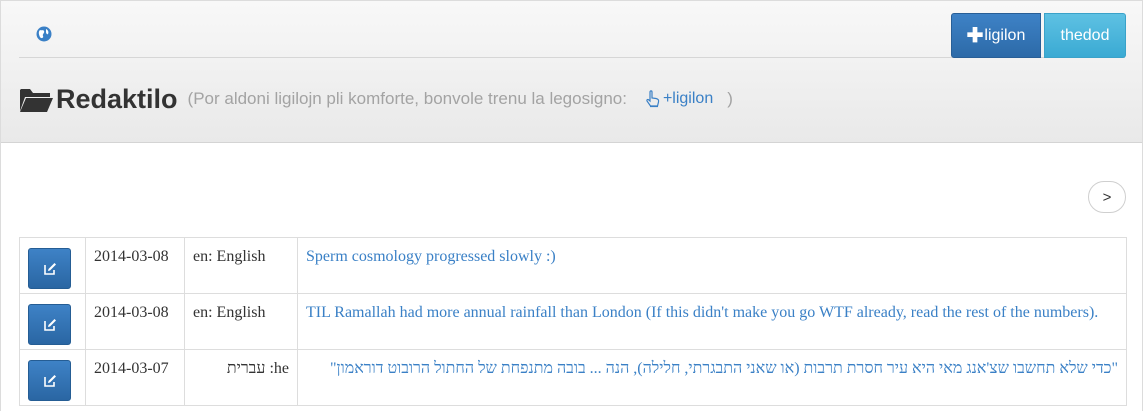 The height and width of the screenshot is (411, 1144). What do you see at coordinates (117, 98) in the screenshot?
I see `page-title: Redaktilo` at bounding box center [117, 98].